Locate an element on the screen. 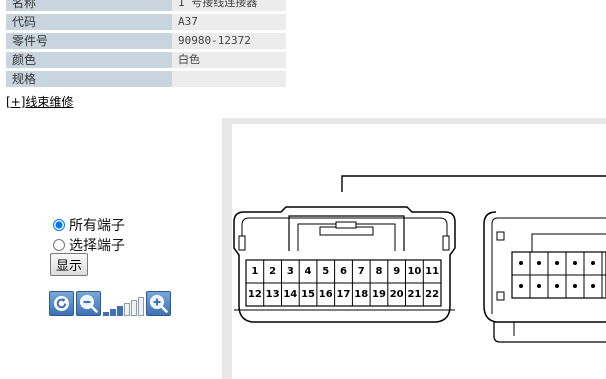 This screenshot has height=379, width=606. pin-number: 11 is located at coordinates (432, 271).